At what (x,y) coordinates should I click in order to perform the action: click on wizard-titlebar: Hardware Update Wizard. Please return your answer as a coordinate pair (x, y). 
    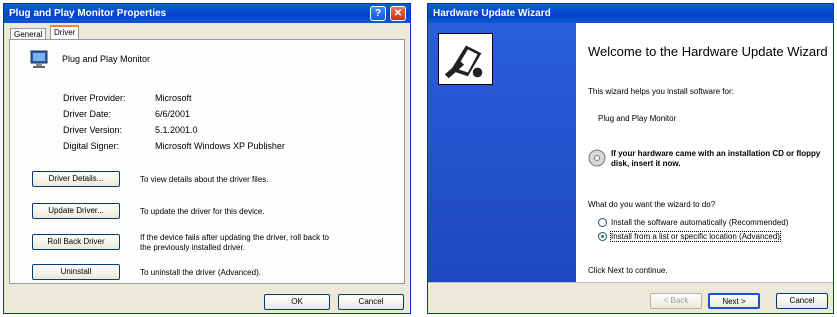
    Looking at the image, I should click on (630, 13).